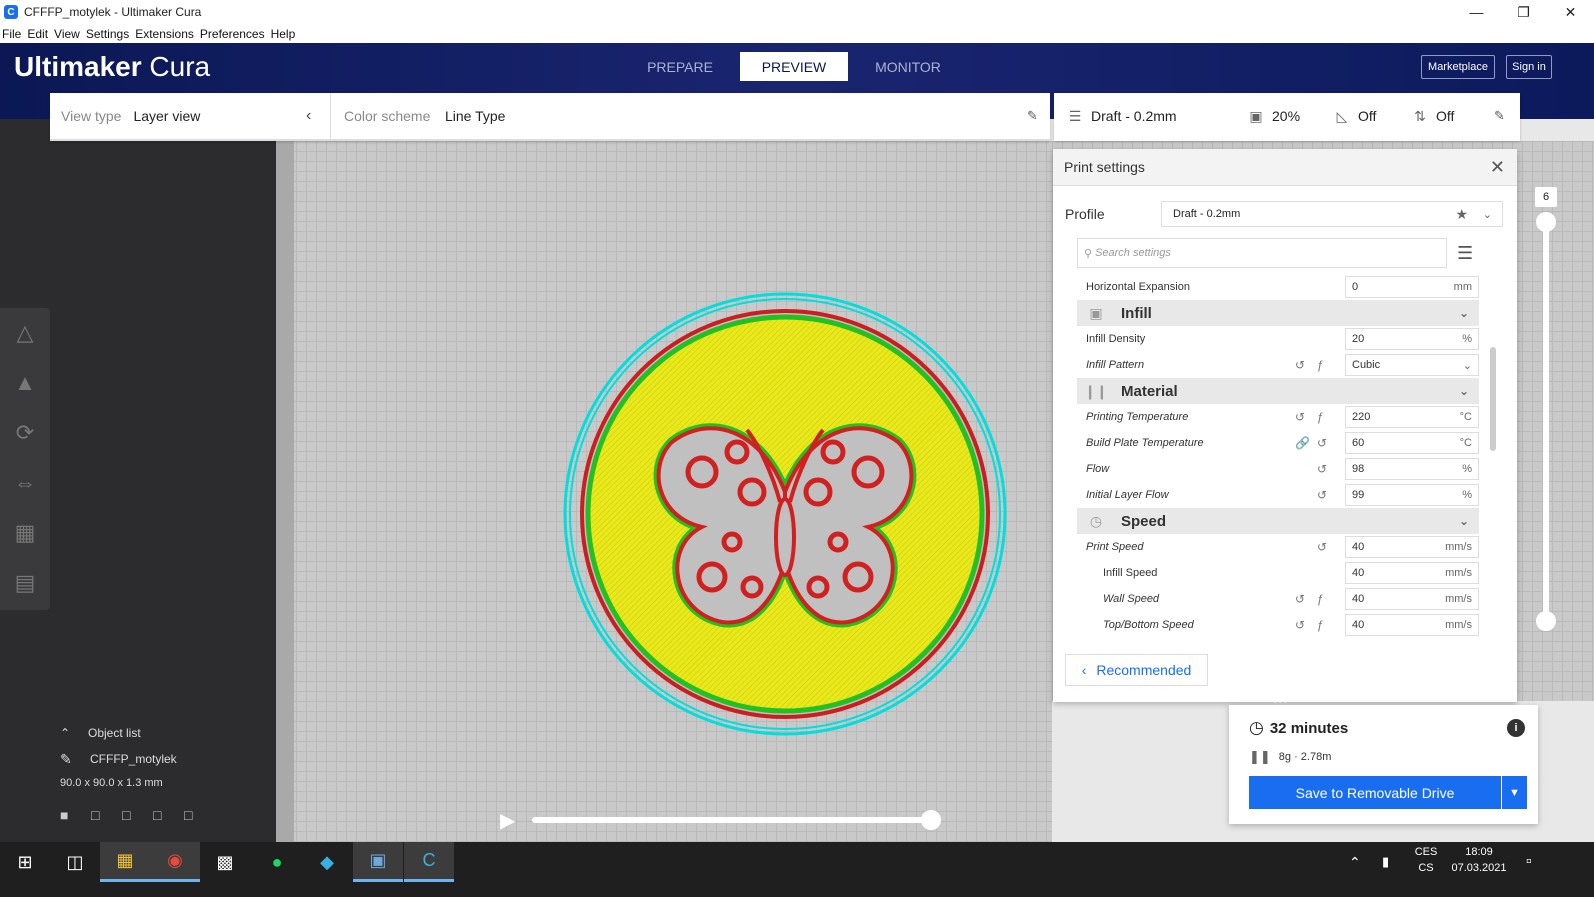  Describe the element at coordinates (75, 862) in the screenshot. I see `task-view-icon: ◫` at that location.